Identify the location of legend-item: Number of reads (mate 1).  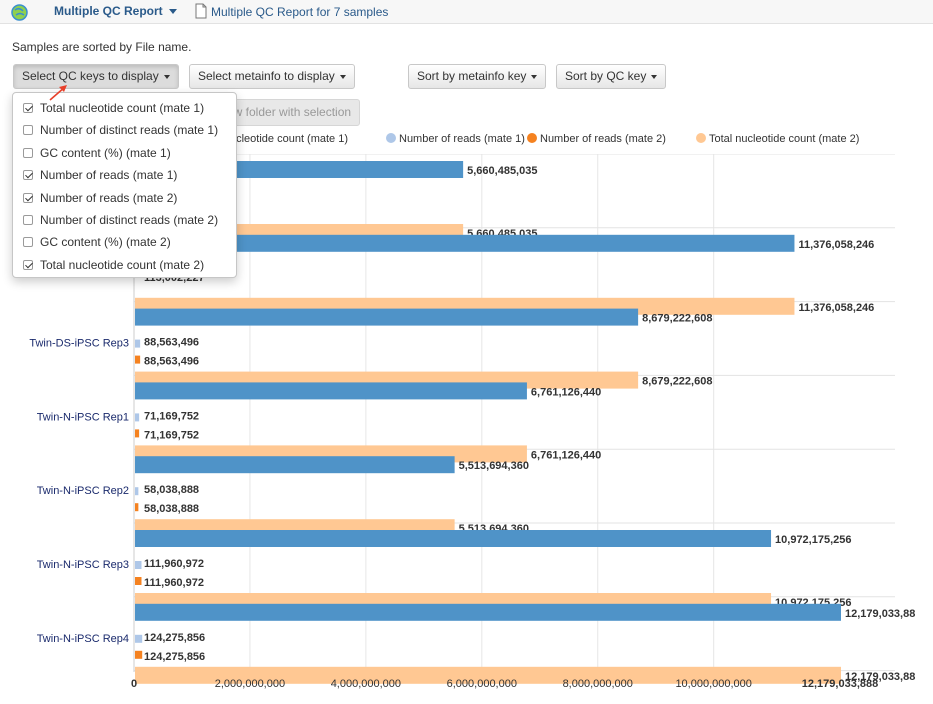
(455, 139).